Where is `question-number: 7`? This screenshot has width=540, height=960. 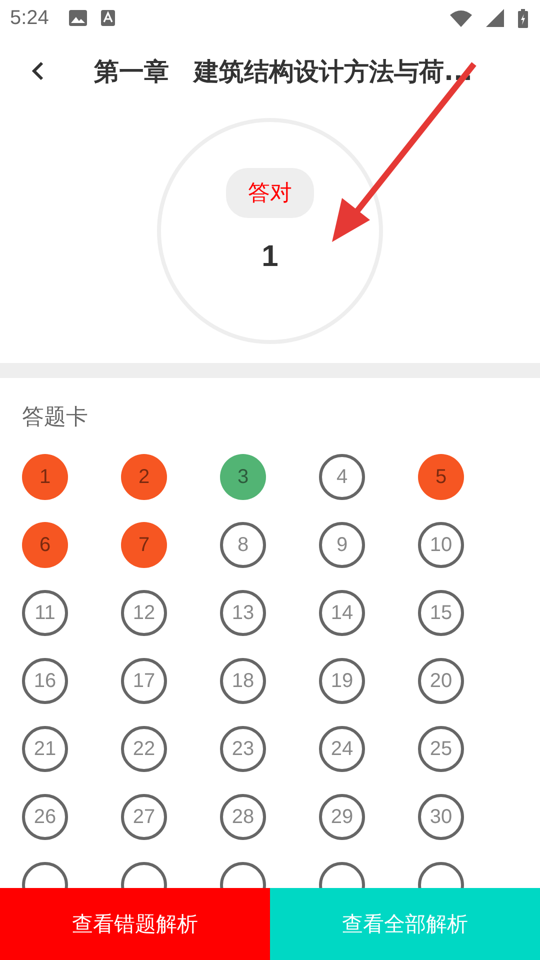 question-number: 7 is located at coordinates (144, 545).